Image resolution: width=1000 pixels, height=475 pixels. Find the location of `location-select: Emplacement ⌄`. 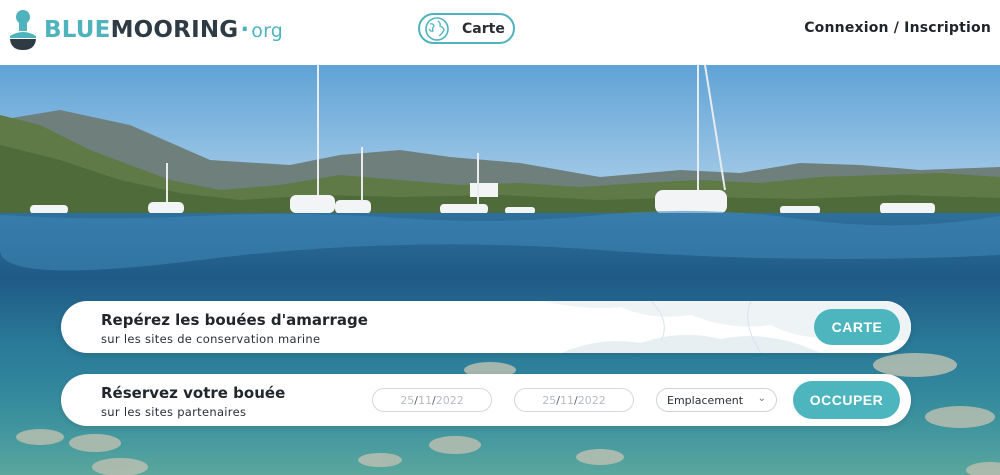

location-select: Emplacement ⌄ is located at coordinates (716, 400).